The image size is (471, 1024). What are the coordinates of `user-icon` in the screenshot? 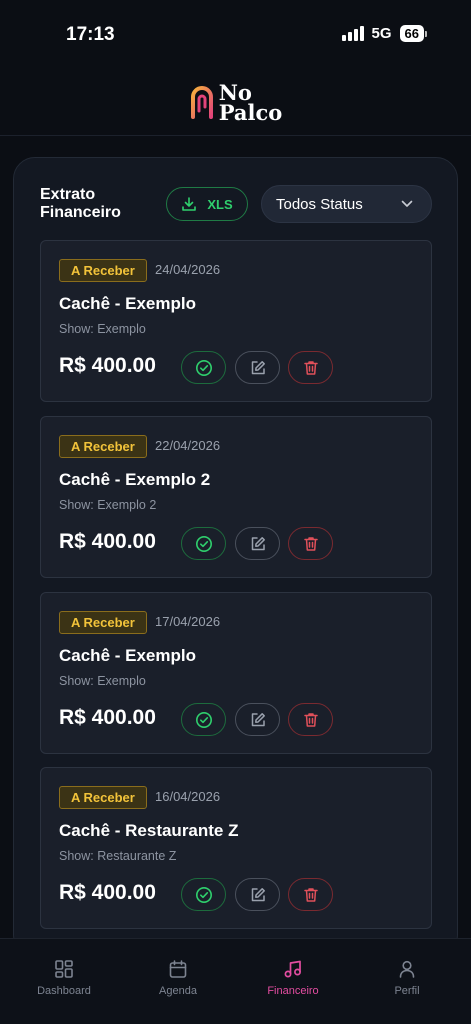 It's located at (407, 969).